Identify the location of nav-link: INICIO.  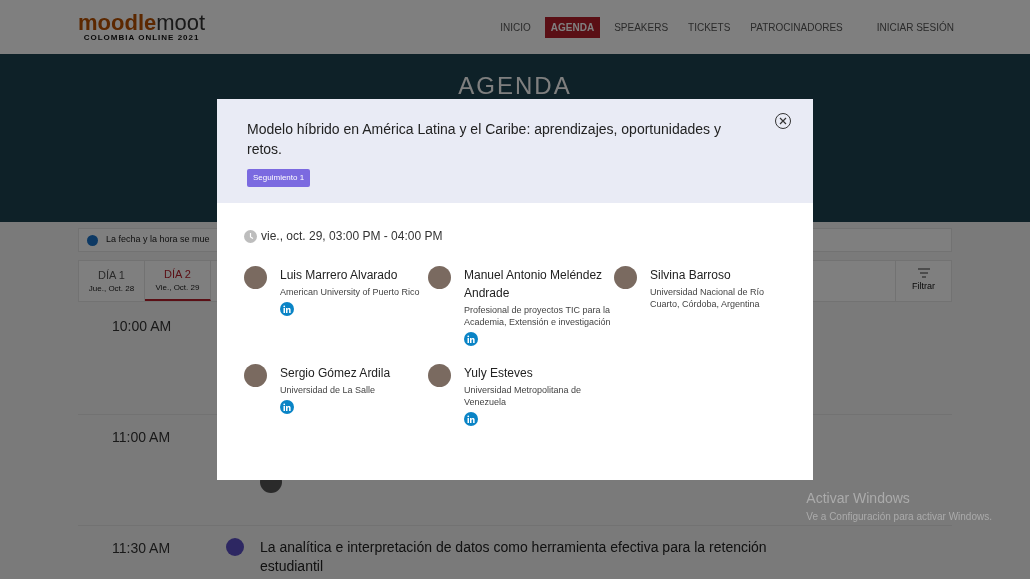
(515, 27).